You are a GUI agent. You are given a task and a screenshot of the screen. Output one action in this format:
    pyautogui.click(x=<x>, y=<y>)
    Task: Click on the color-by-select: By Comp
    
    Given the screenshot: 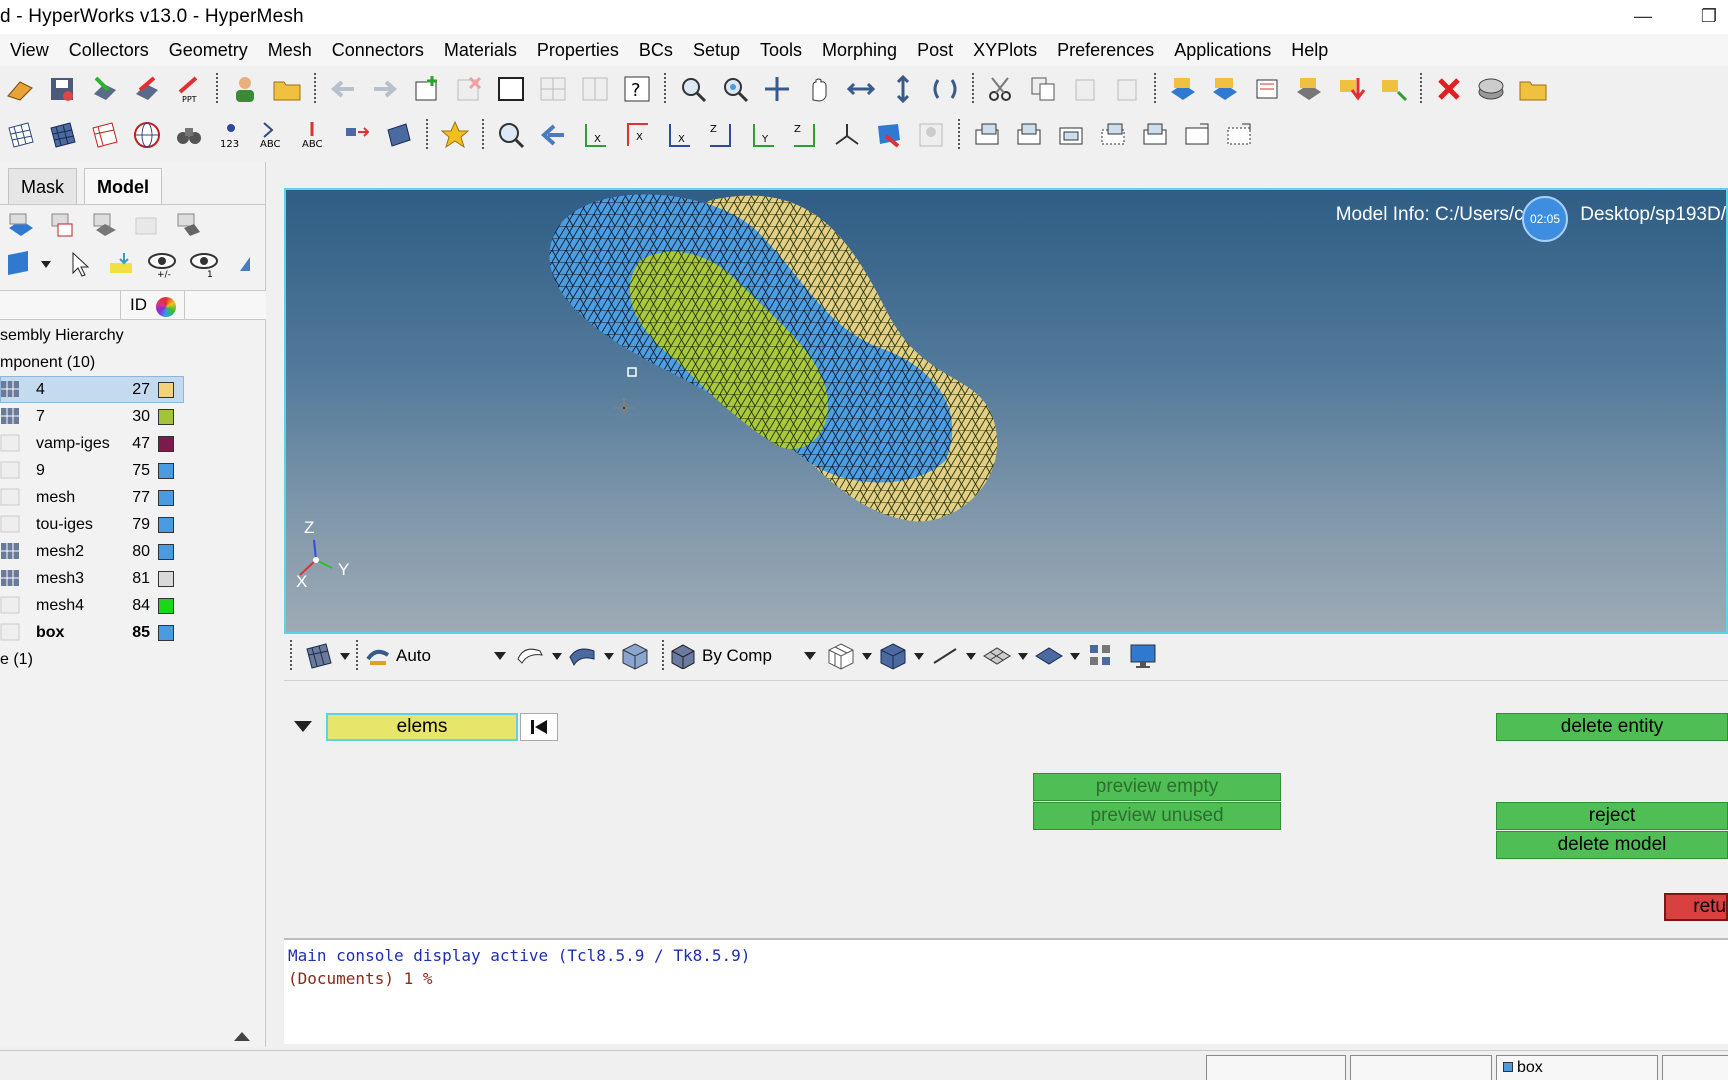 What is the action you would take?
    pyautogui.click(x=745, y=656)
    